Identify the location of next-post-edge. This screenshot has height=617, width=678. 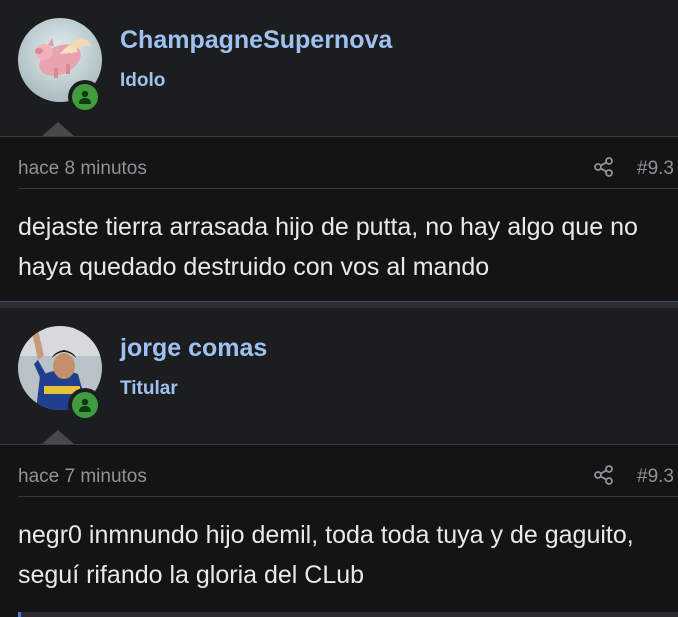
(348, 614).